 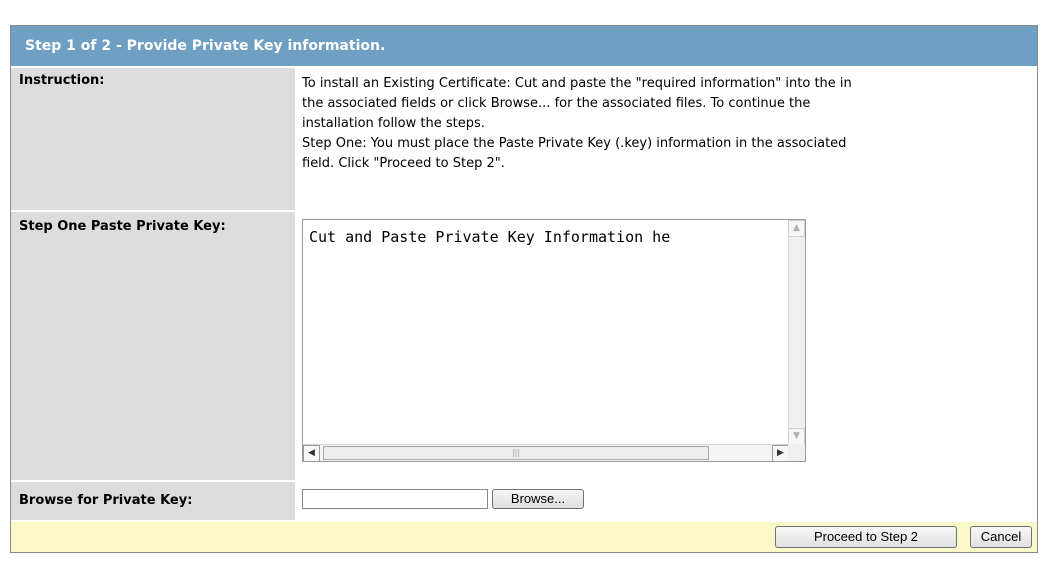 What do you see at coordinates (780, 453) in the screenshot?
I see `scroll-right-arrow-icon: ▶` at bounding box center [780, 453].